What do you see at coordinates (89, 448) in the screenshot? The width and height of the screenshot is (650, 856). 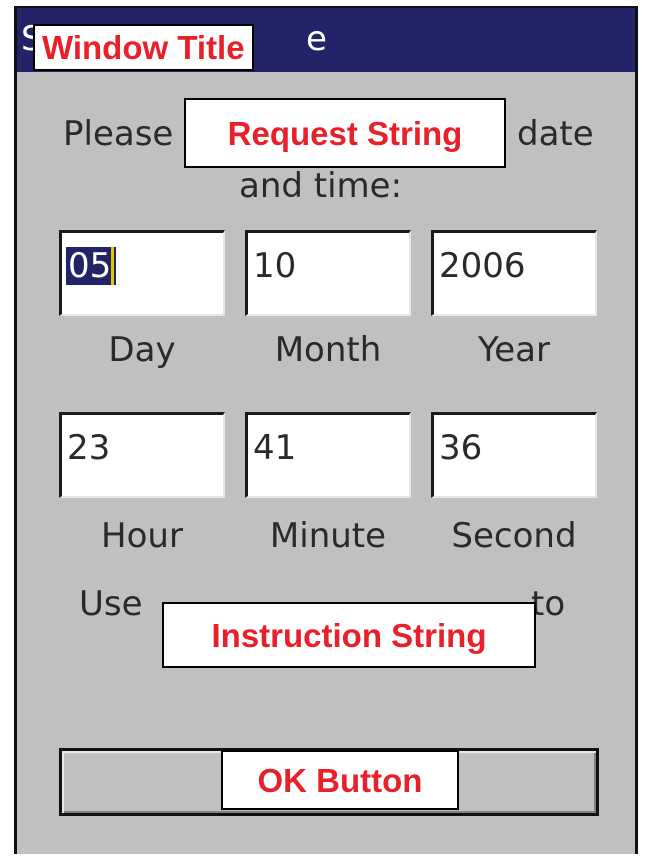 I see `hour-value: 23` at bounding box center [89, 448].